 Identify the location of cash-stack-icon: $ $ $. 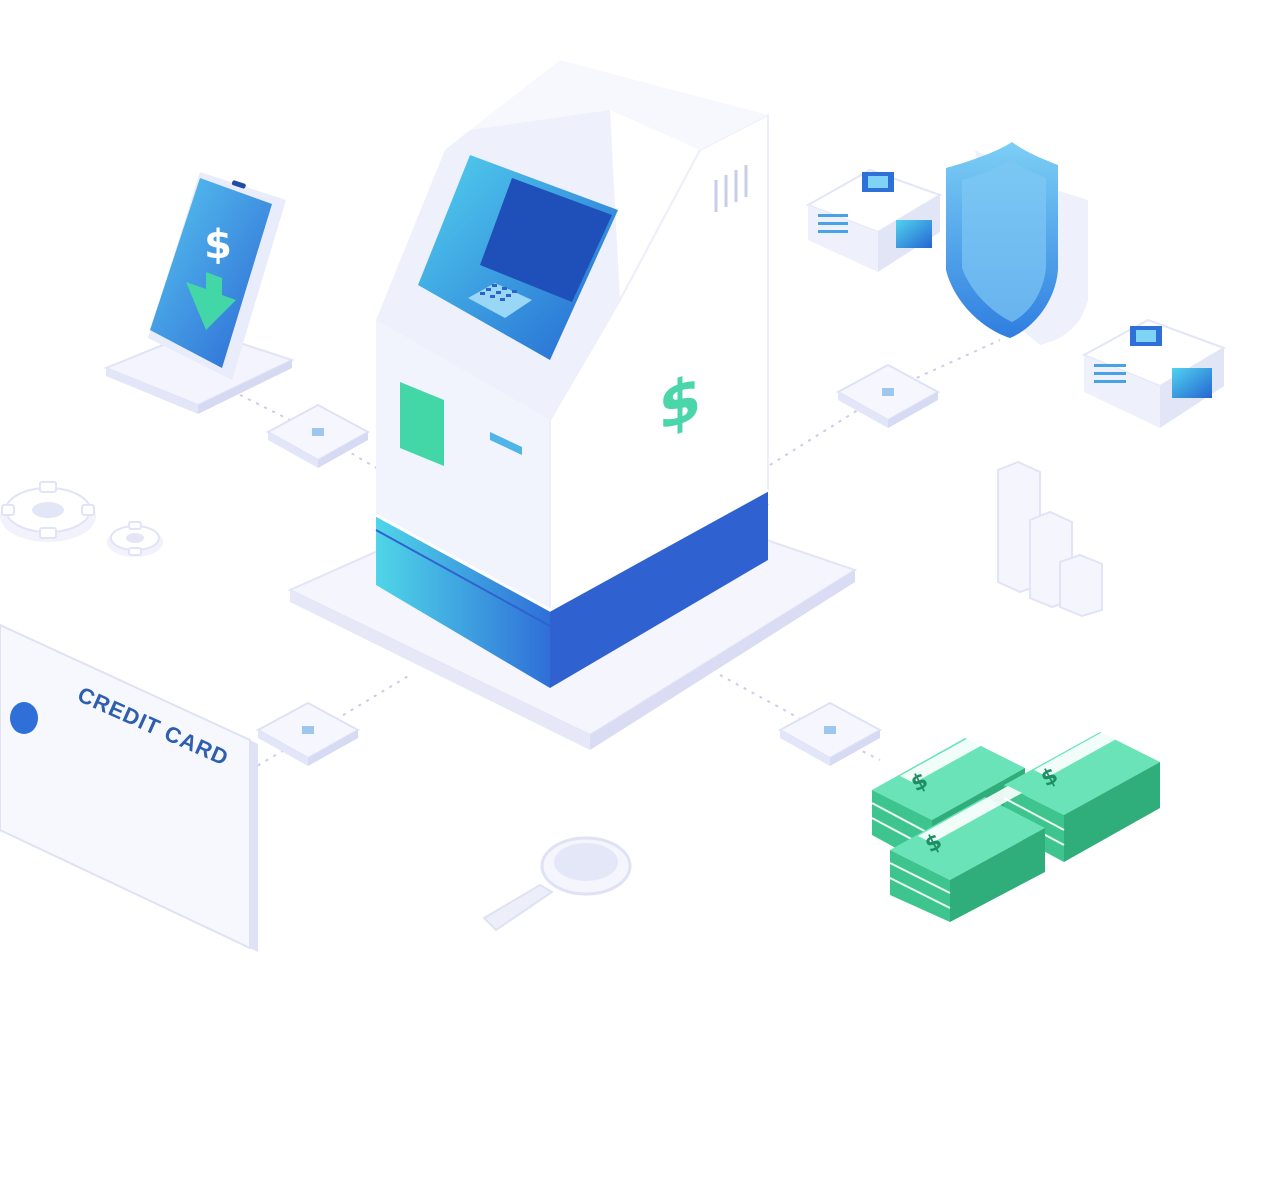
(1015, 821).